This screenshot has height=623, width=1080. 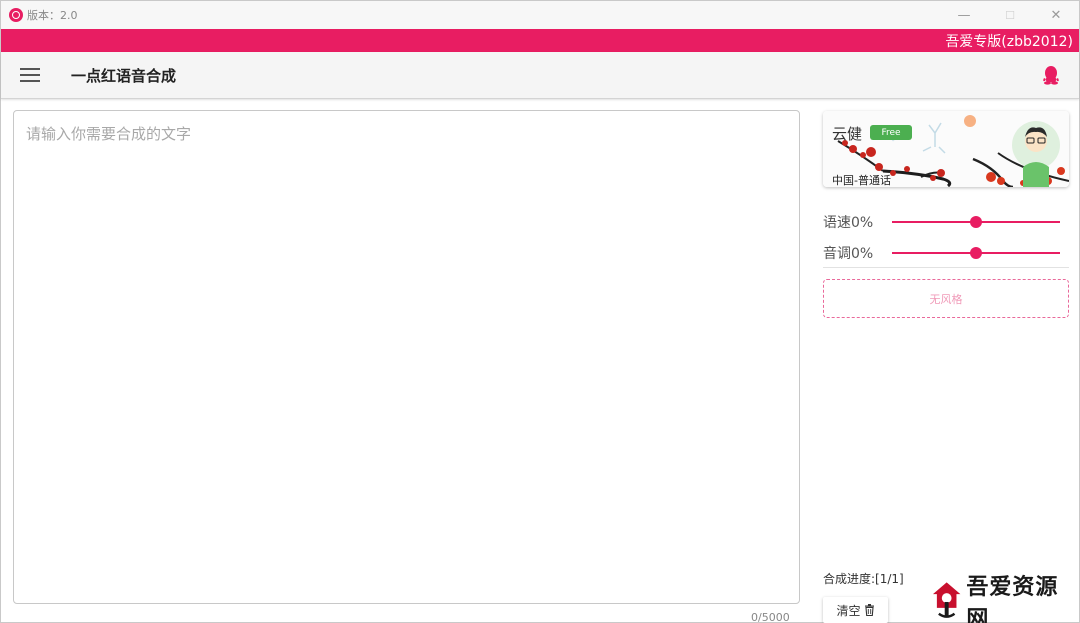 What do you see at coordinates (848, 223) in the screenshot?
I see `speed-label: 语速0%` at bounding box center [848, 223].